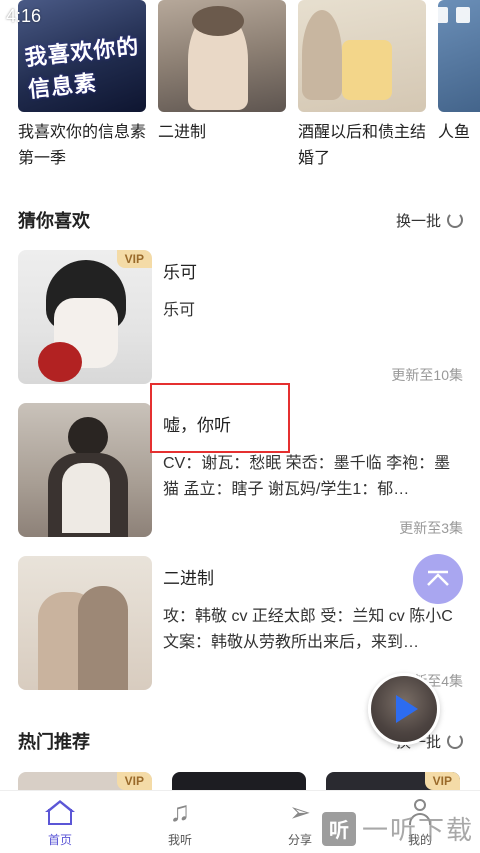 Image resolution: width=480 pixels, height=853 pixels. What do you see at coordinates (300, 811) in the screenshot?
I see `send-icon: ➢` at bounding box center [300, 811].